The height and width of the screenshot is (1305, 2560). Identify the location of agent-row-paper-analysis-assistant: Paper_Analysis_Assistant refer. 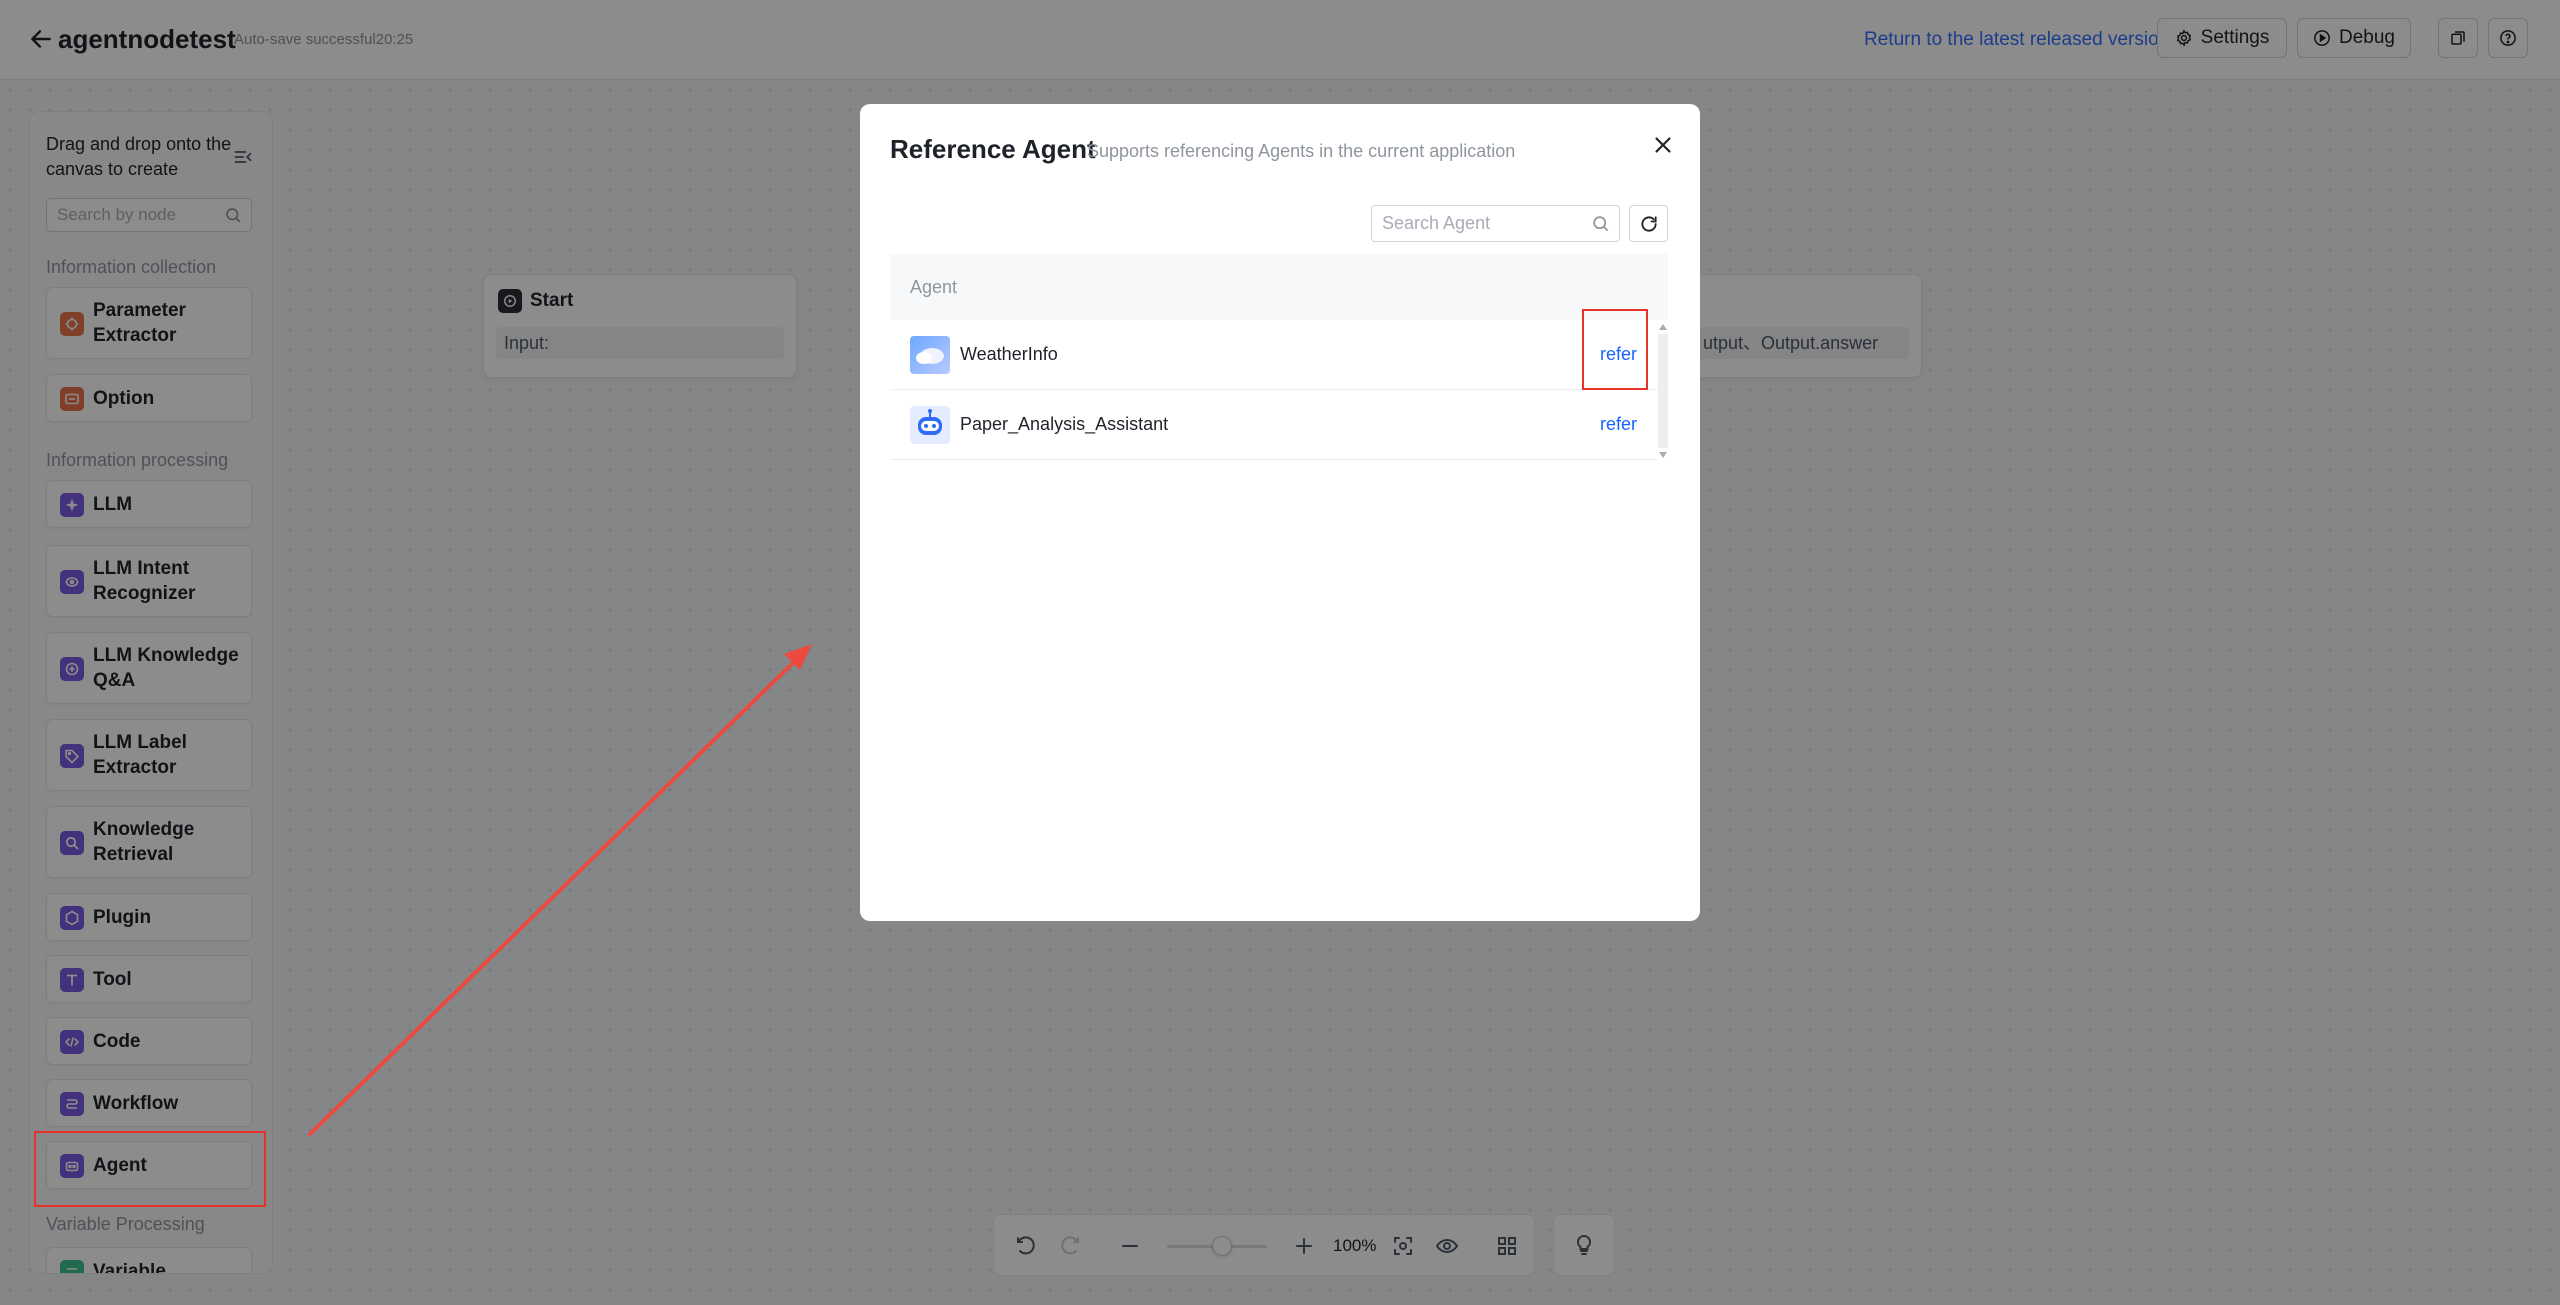
(1274, 425).